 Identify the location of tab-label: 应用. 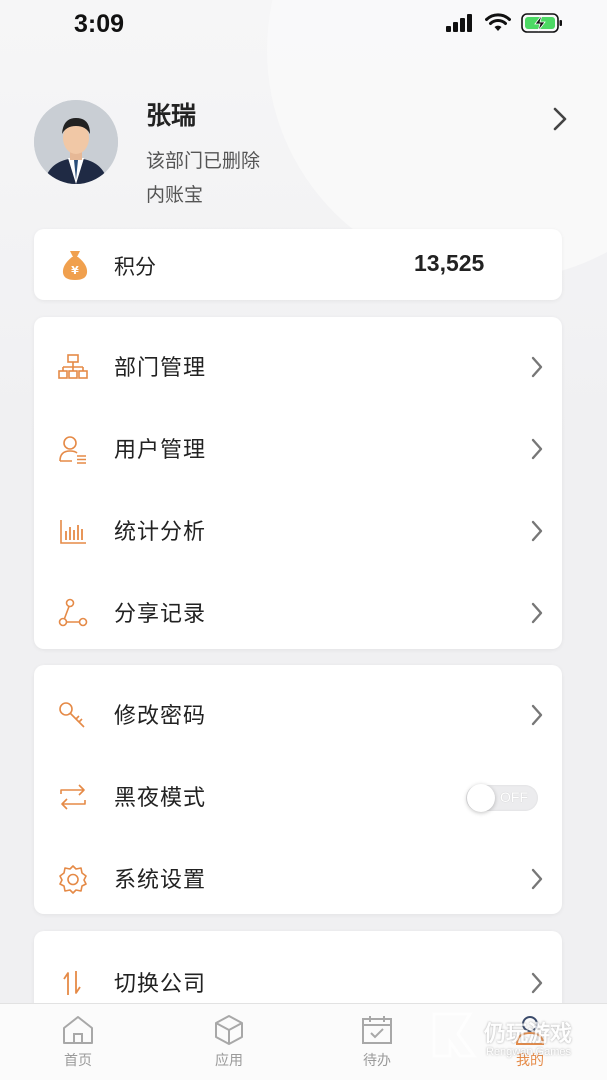
(229, 1061).